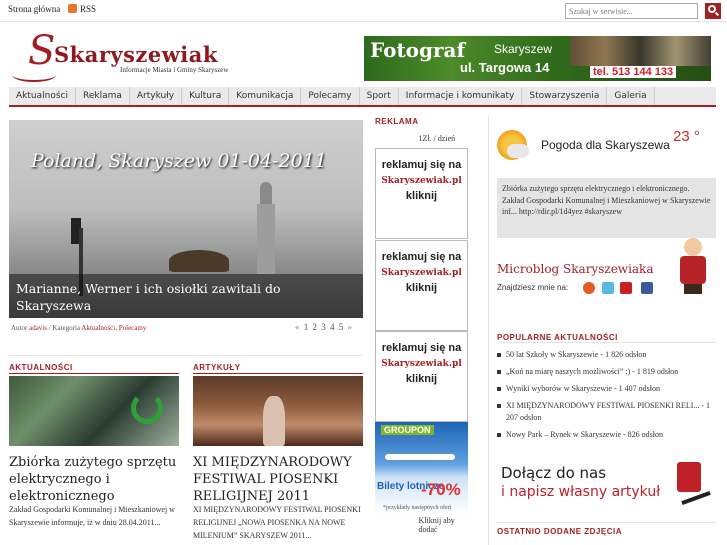  Describe the element at coordinates (206, 96) in the screenshot. I see `nav-item-kultura: Kultura` at that location.